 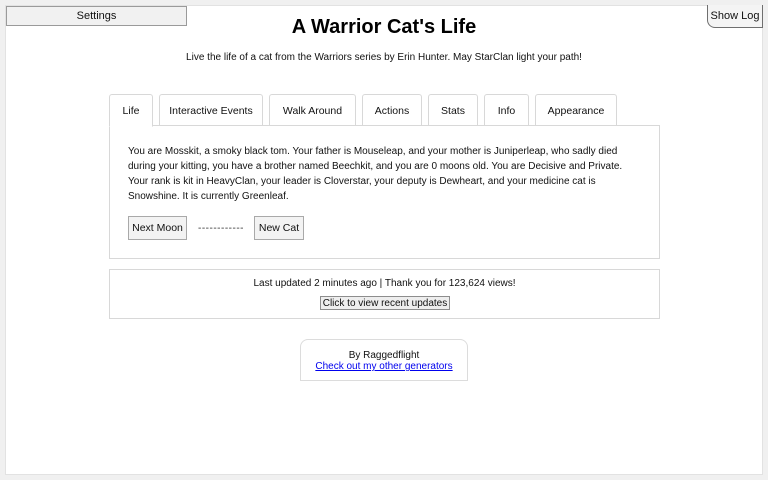 What do you see at coordinates (157, 228) in the screenshot?
I see `next-moon-button: Next Moon` at bounding box center [157, 228].